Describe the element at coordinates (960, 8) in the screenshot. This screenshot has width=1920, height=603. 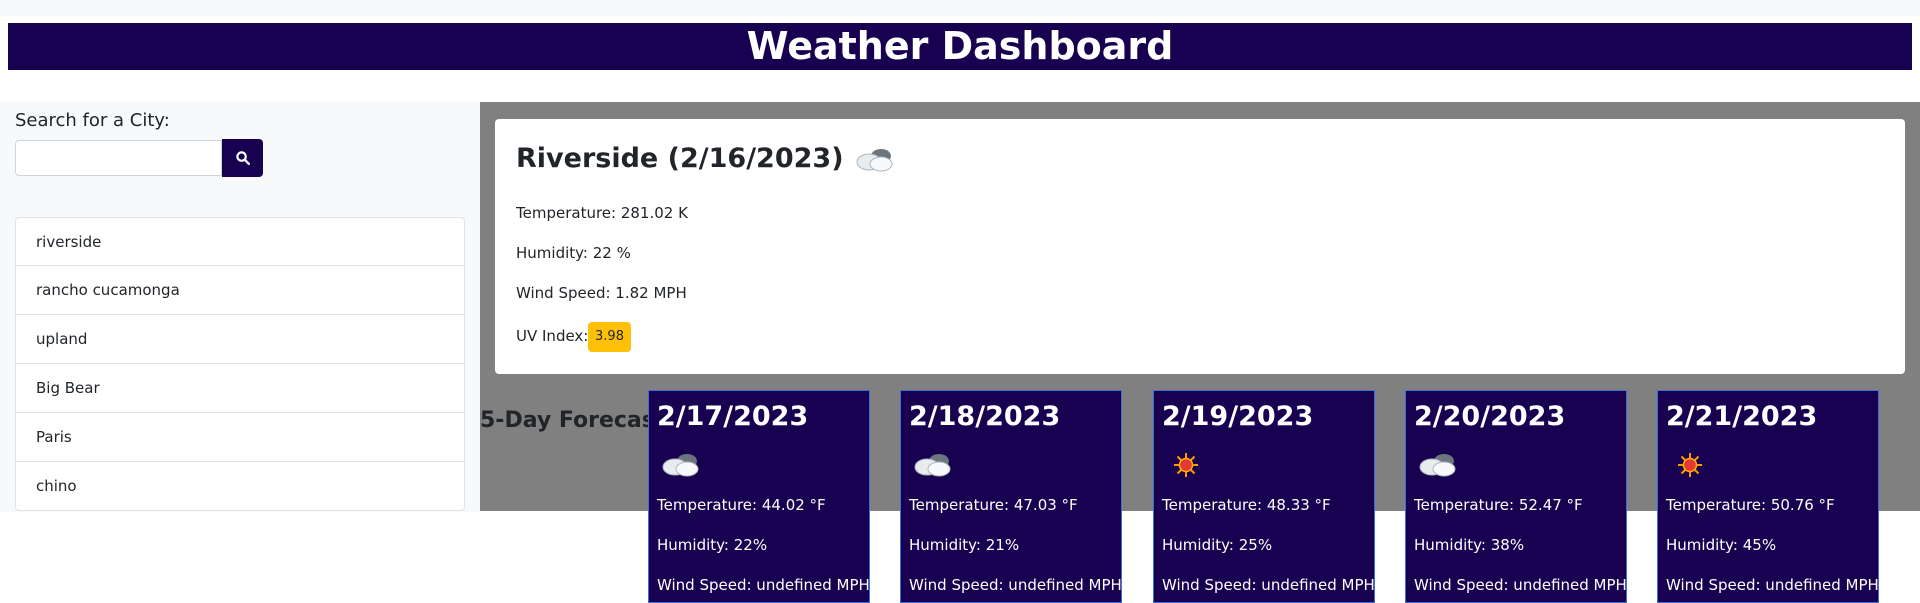
I see `top-strip` at that location.